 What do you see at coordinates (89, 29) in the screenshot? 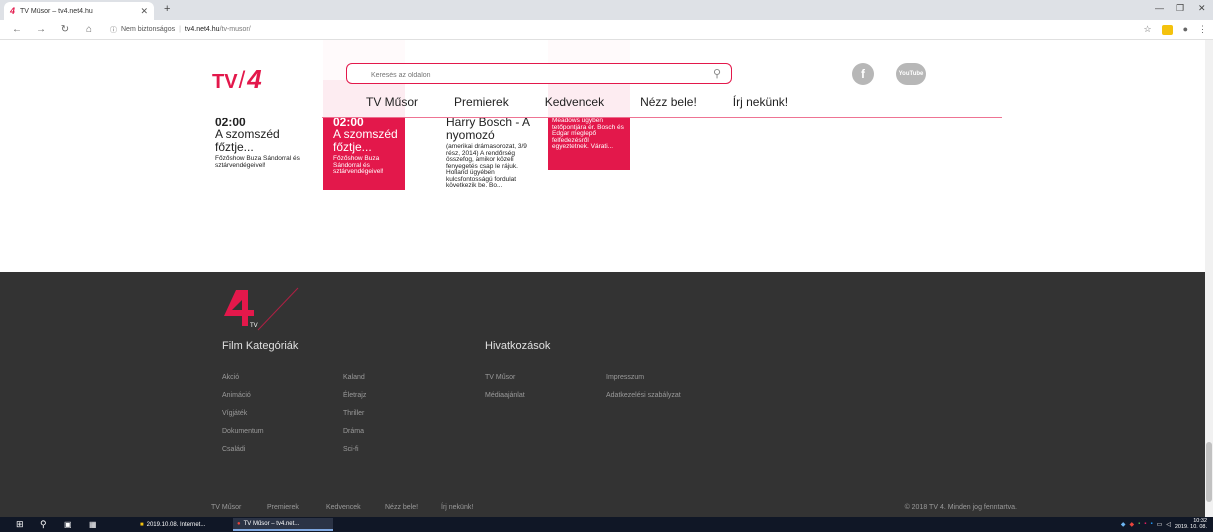
I see `home-icon: ⌂` at bounding box center [89, 29].